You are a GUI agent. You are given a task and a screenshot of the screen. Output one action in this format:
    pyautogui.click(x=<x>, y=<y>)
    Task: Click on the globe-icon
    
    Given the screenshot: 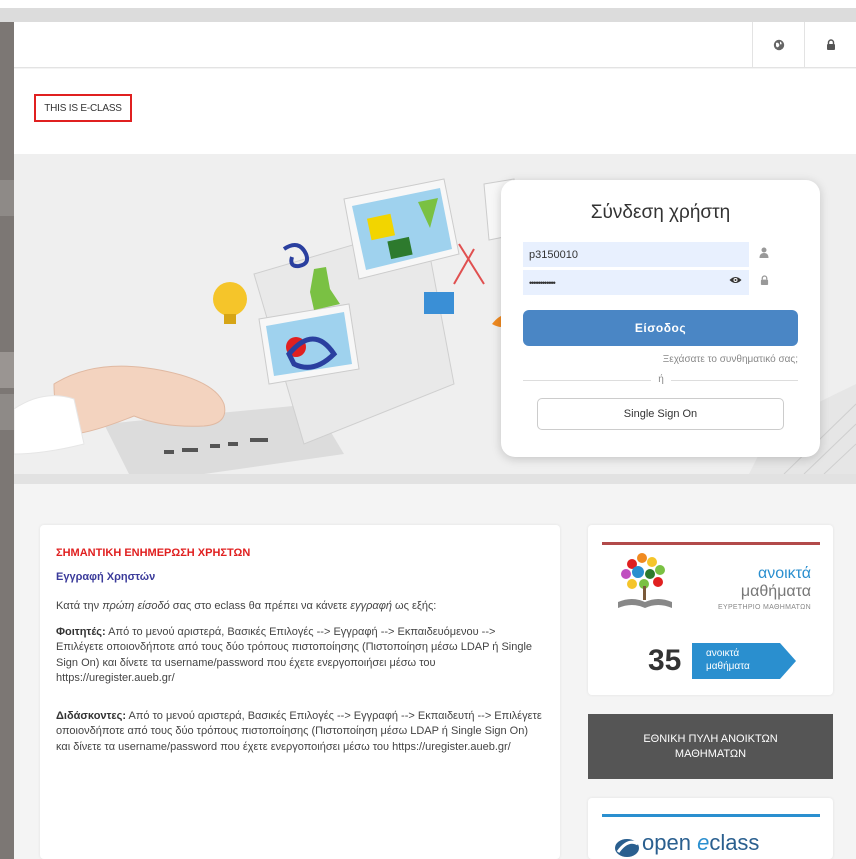 What is the action you would take?
    pyautogui.click(x=778, y=45)
    